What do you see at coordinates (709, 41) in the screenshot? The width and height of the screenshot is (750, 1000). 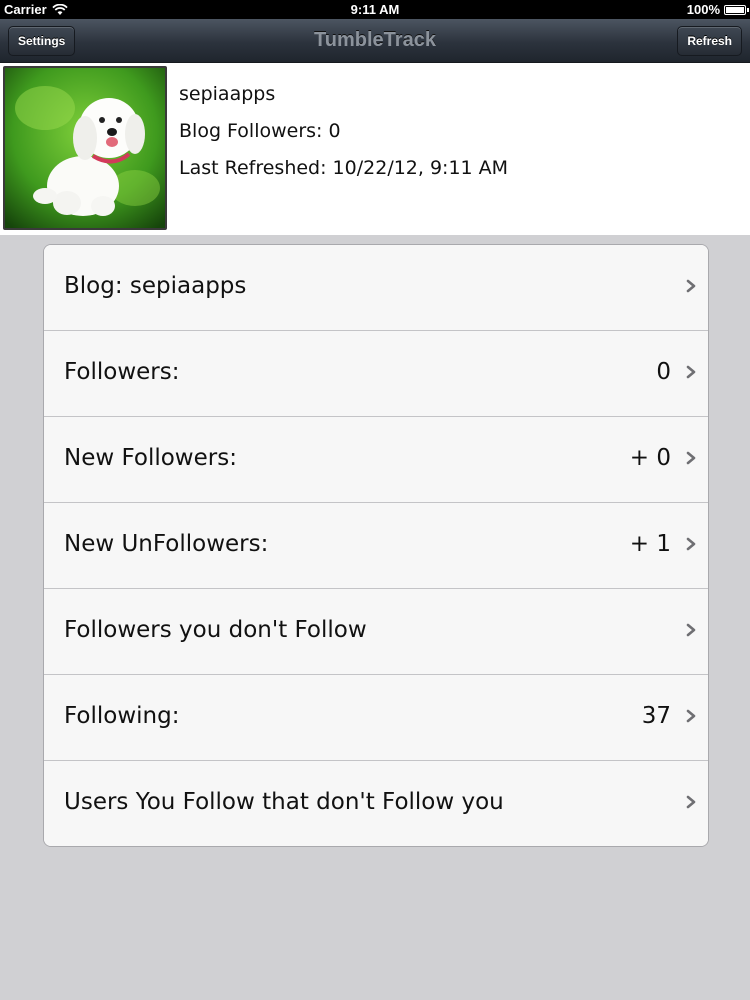 I see `refresh-button: Refresh` at bounding box center [709, 41].